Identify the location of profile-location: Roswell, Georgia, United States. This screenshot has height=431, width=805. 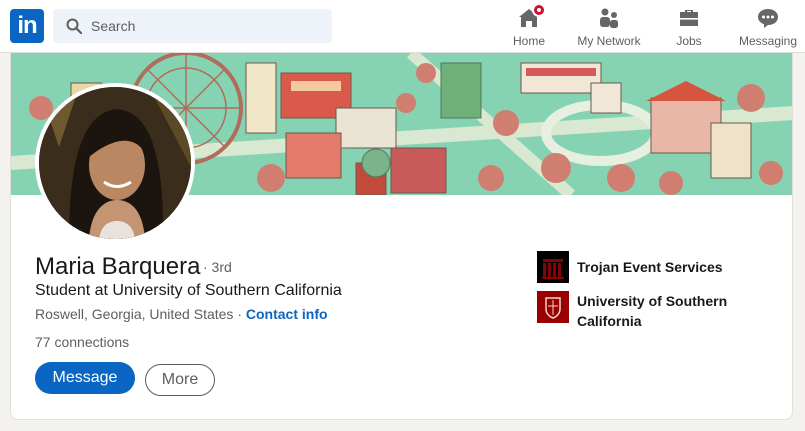
(134, 314).